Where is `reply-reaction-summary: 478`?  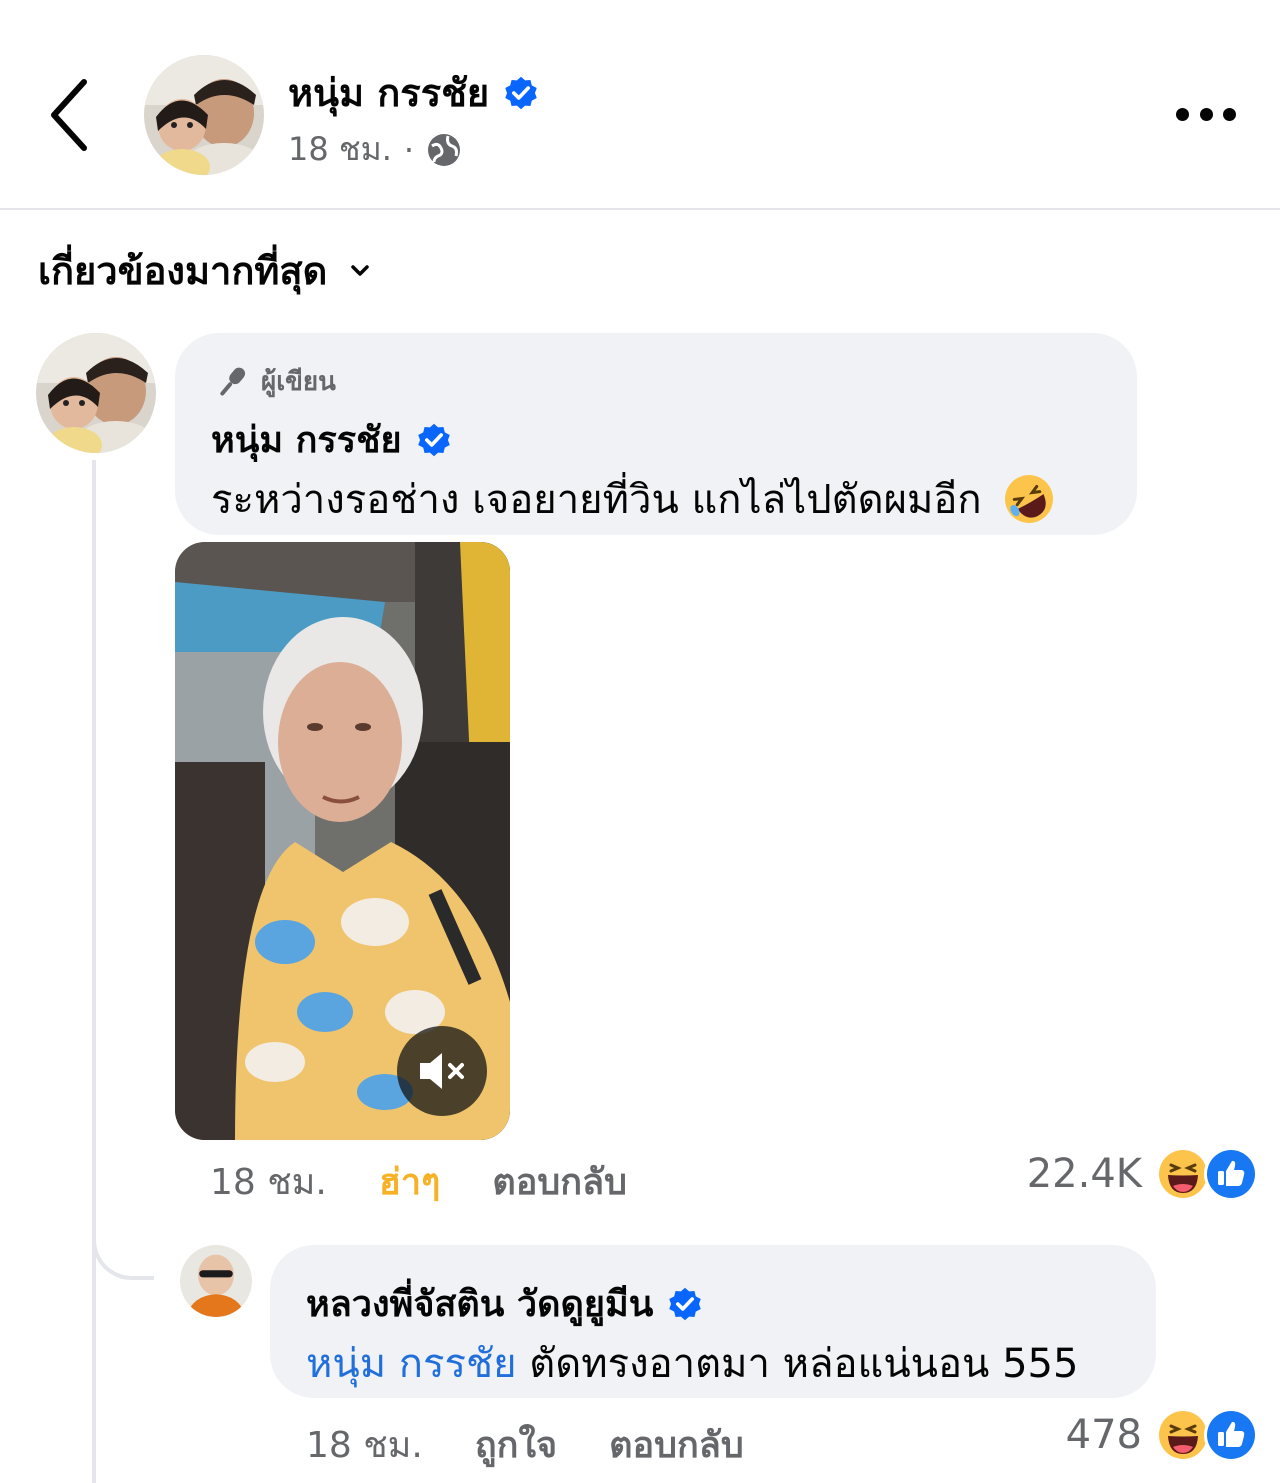
reply-reaction-summary: 478 is located at coordinates (1162, 1435).